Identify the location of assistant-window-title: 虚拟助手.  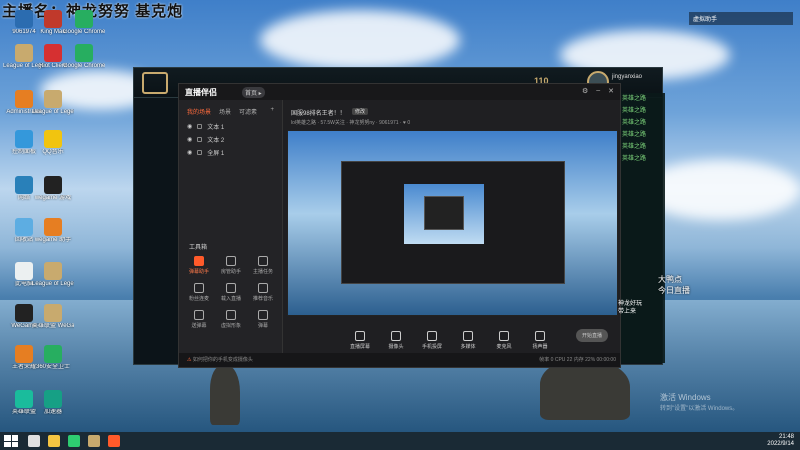
(741, 18).